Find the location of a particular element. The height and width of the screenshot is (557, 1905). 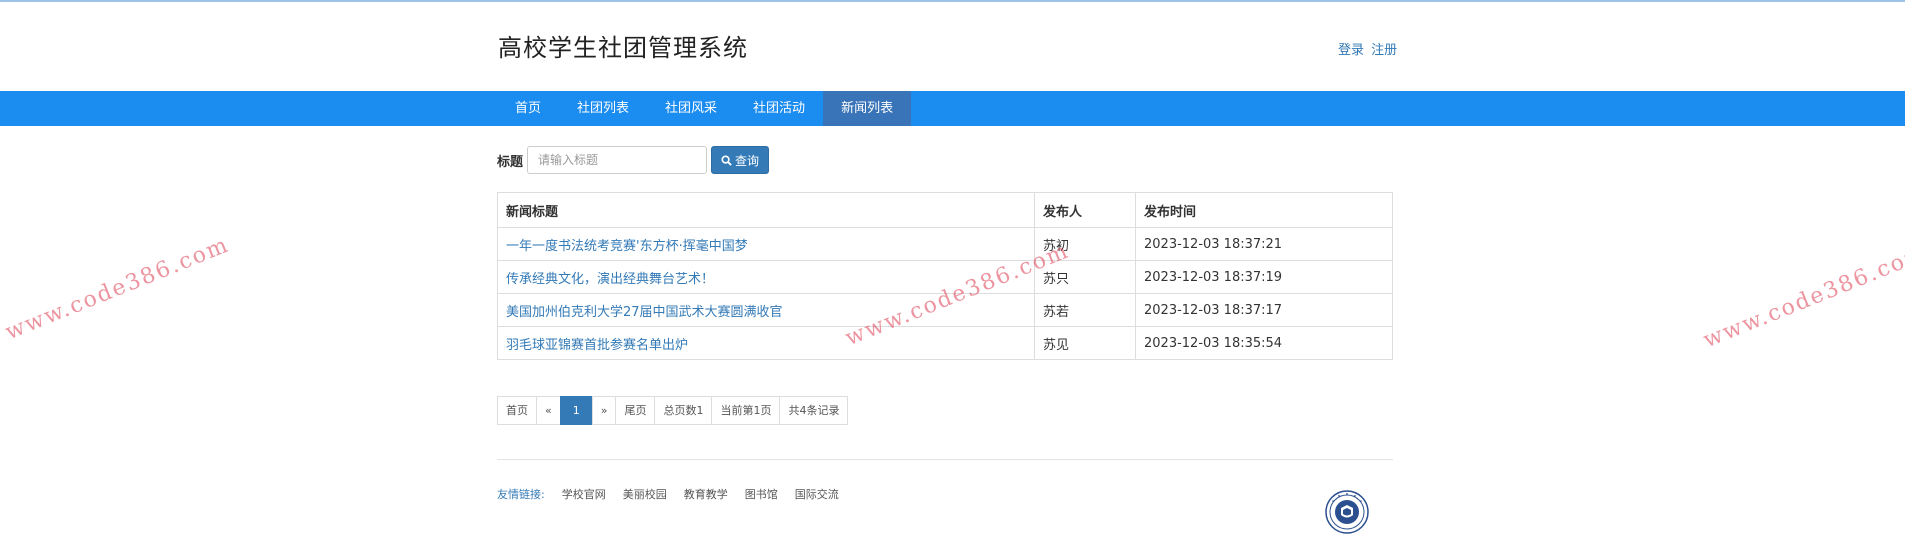

column-header-title: 新闻标题 is located at coordinates (766, 210).